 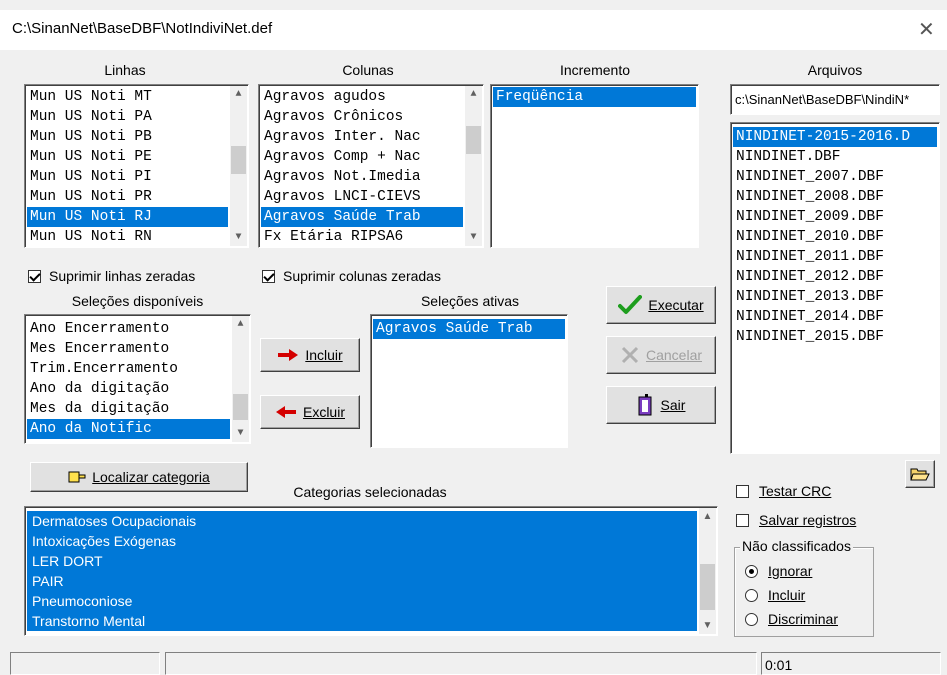 What do you see at coordinates (362, 97) in the screenshot?
I see `list-item: Agravos agudos` at bounding box center [362, 97].